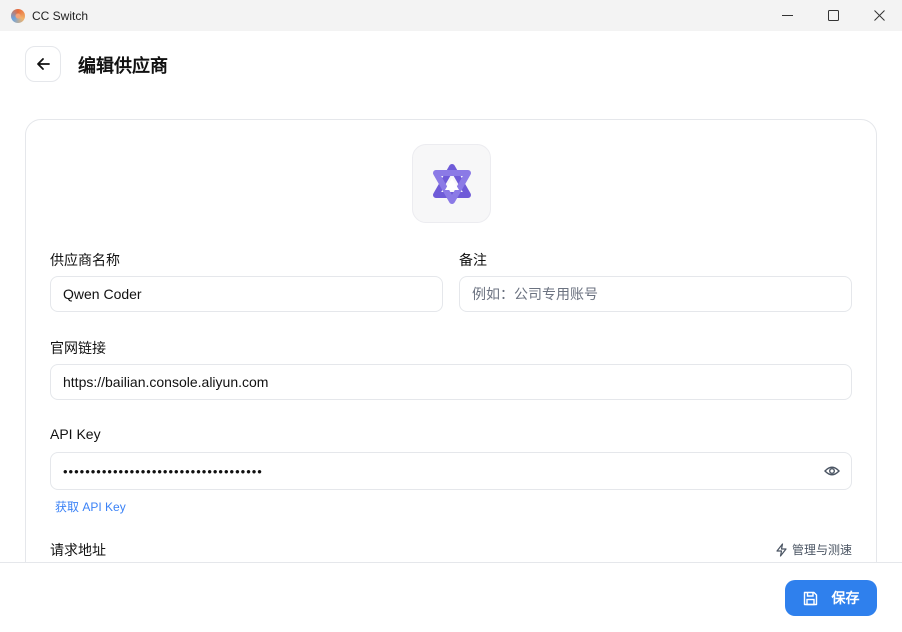 The image size is (902, 632). What do you see at coordinates (451, 471) in the screenshot?
I see `api-key-input: ••••••••••••••••••••••••••••••••••••` at bounding box center [451, 471].